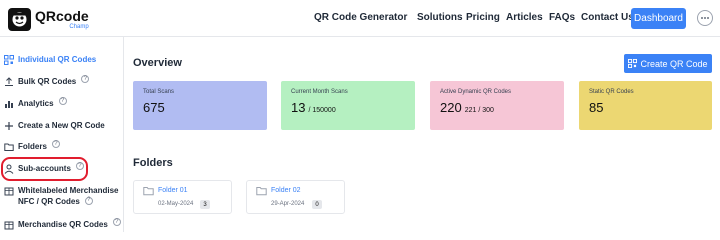  I want to click on stat-number: 675, so click(154, 107).